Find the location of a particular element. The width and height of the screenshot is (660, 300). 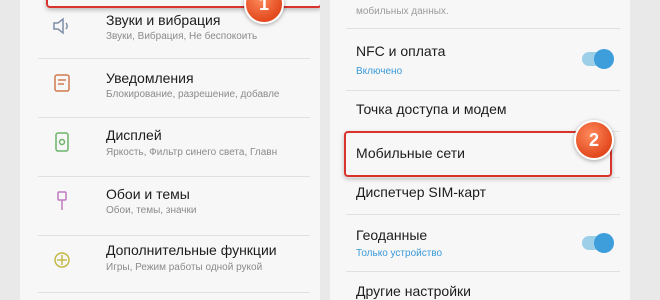

settings-item-title: Точка доступа и модем is located at coordinates (431, 109).